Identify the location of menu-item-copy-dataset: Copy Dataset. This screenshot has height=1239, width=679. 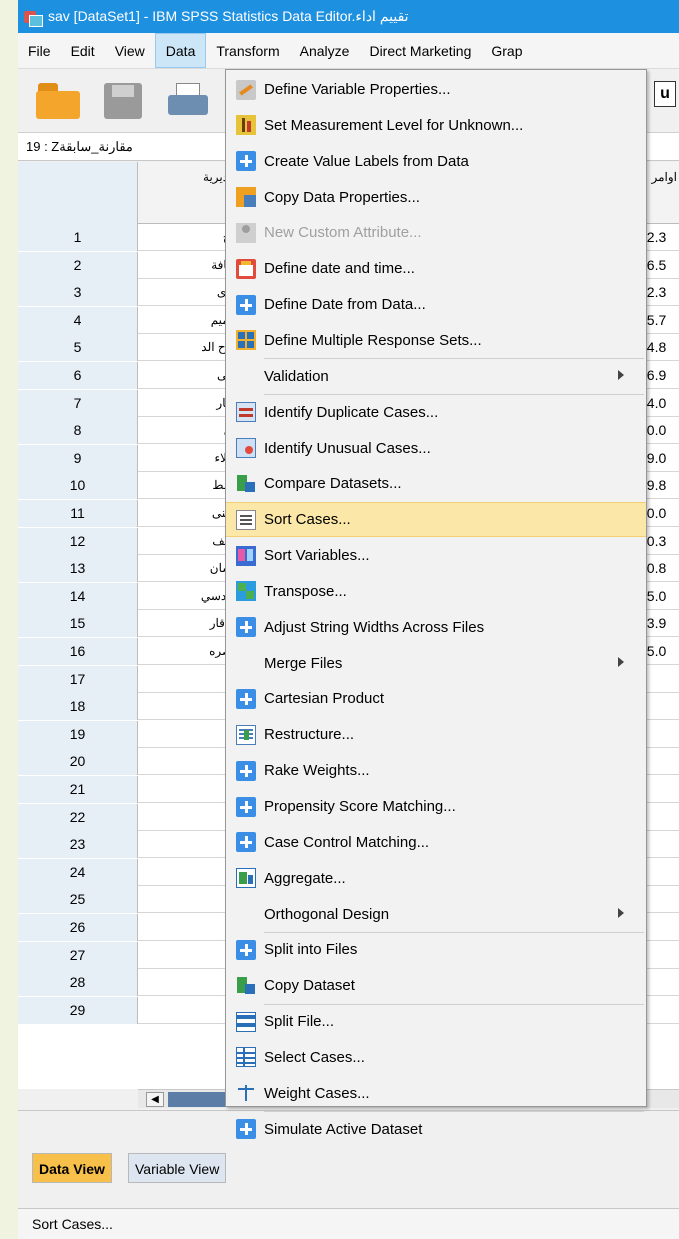
(436, 985).